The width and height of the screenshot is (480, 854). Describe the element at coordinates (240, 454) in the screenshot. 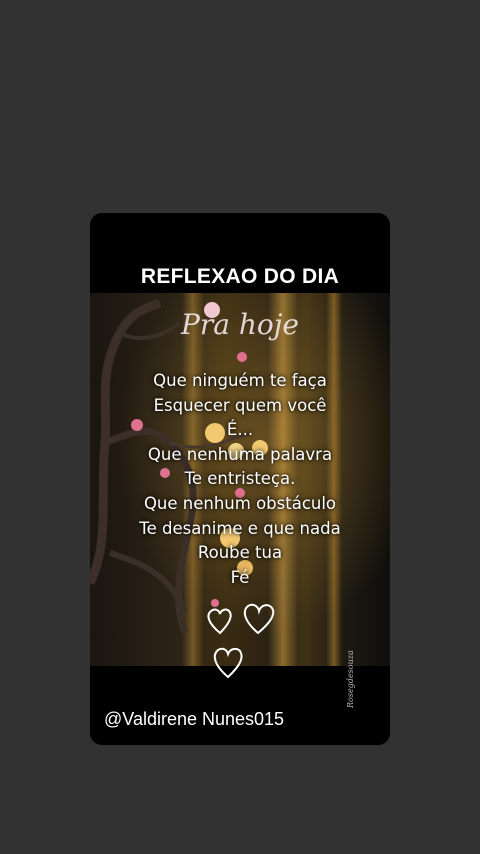

I see `poem-line: Que nenhuma palavra` at that location.